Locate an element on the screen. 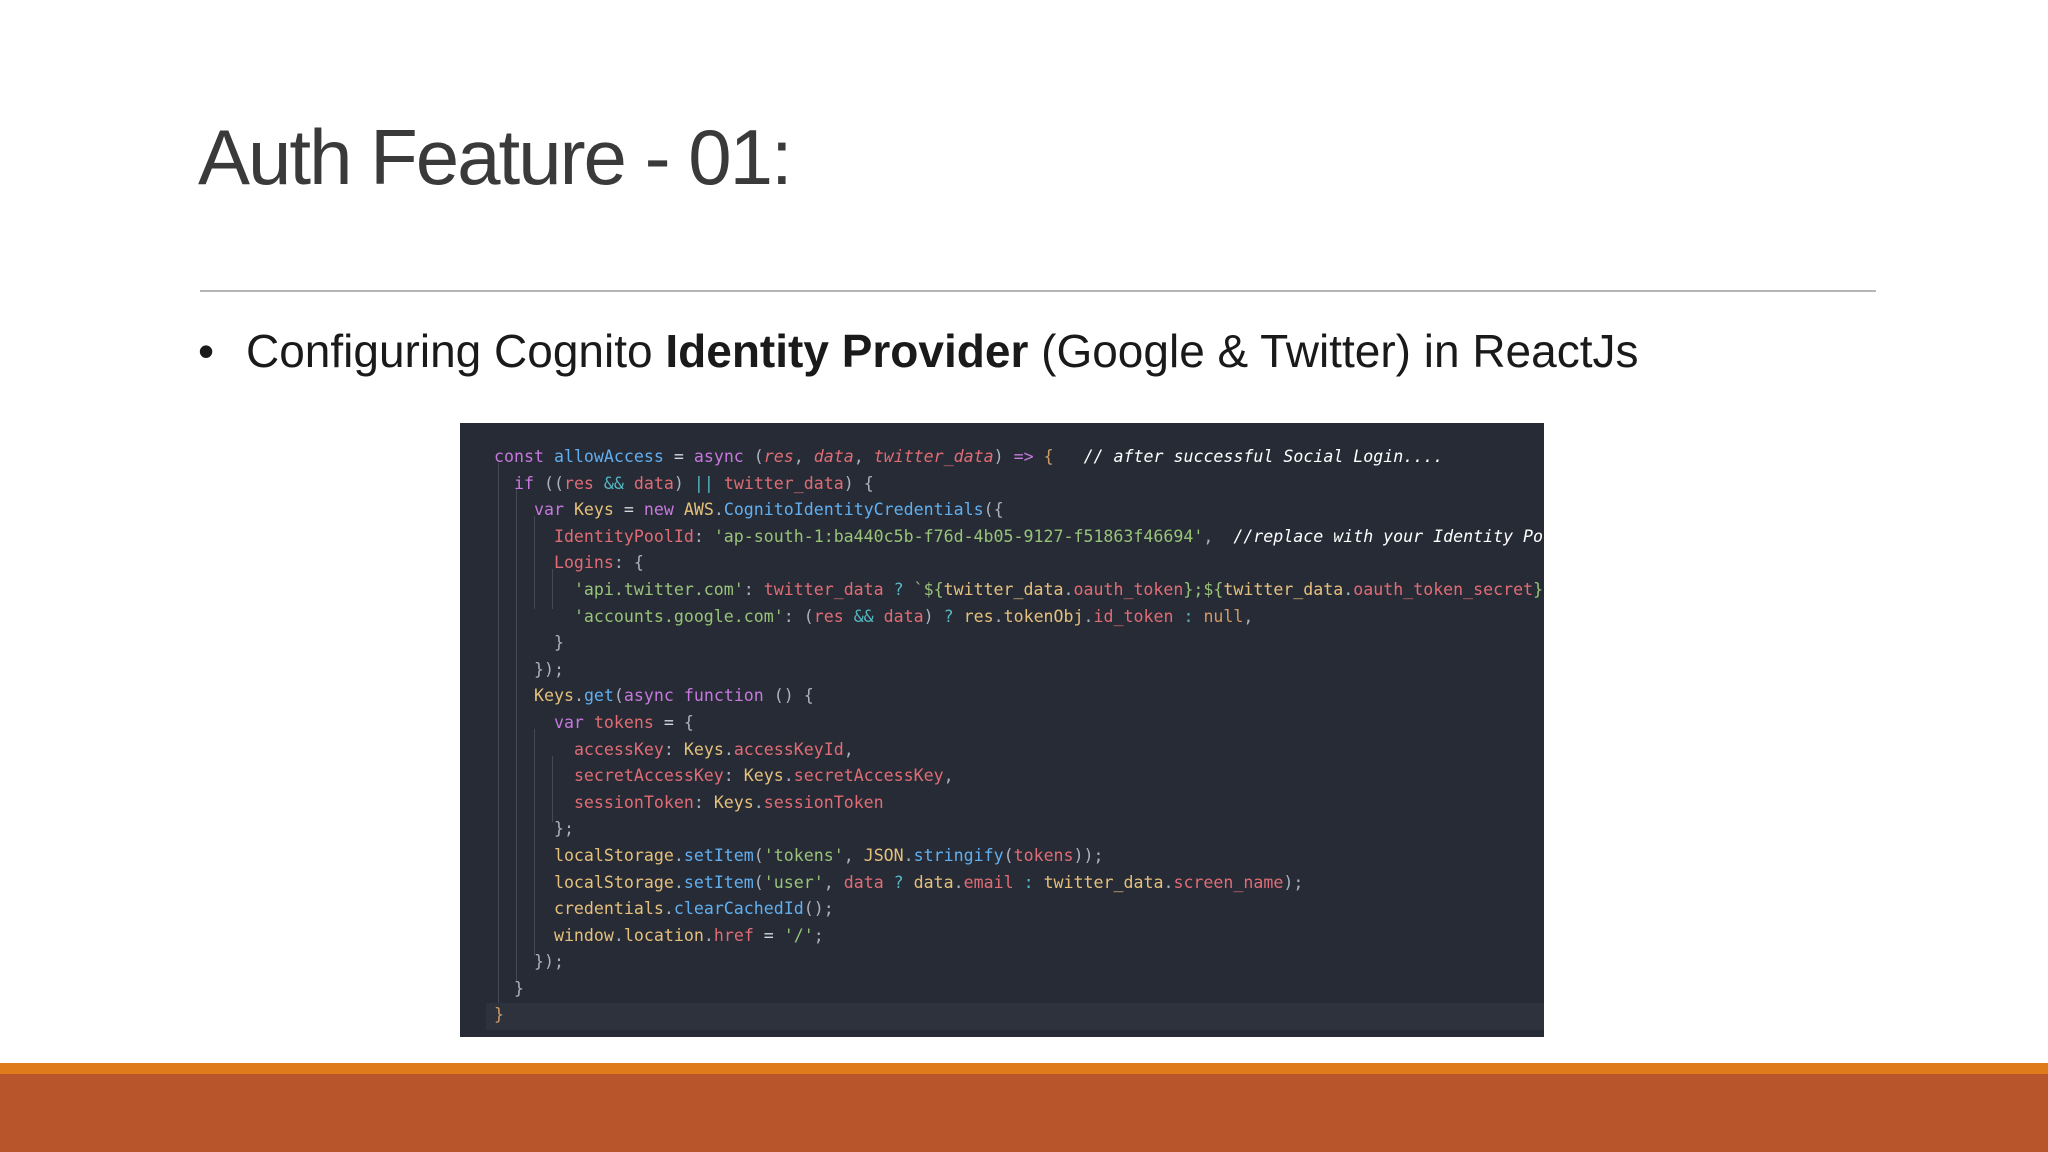  code-line: sessionToken: Keys.sessionToken is located at coordinates (1019, 803).